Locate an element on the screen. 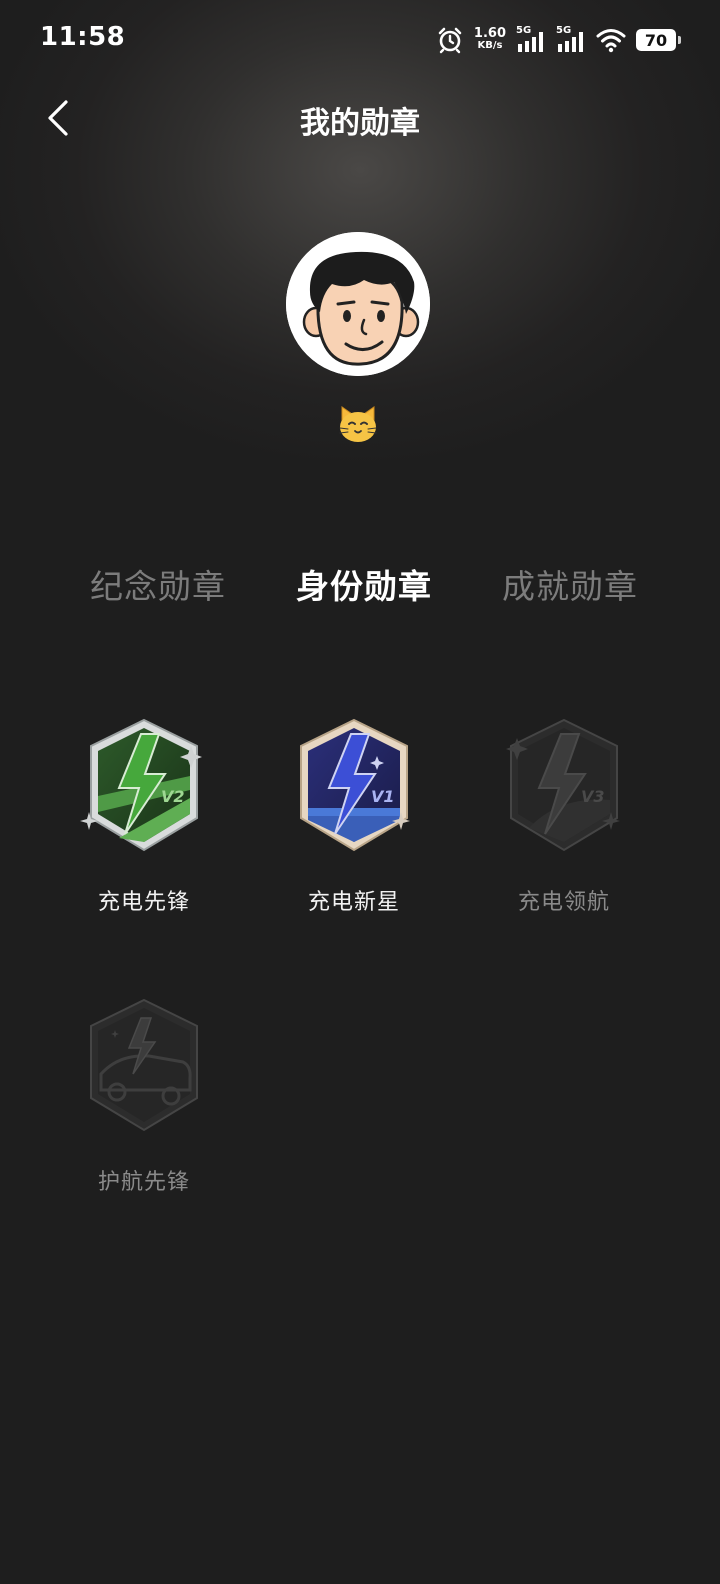 The image size is (720, 1584). status-icons: 1.60 KB/s 5G 5G 70 is located at coordinates (558, 40).